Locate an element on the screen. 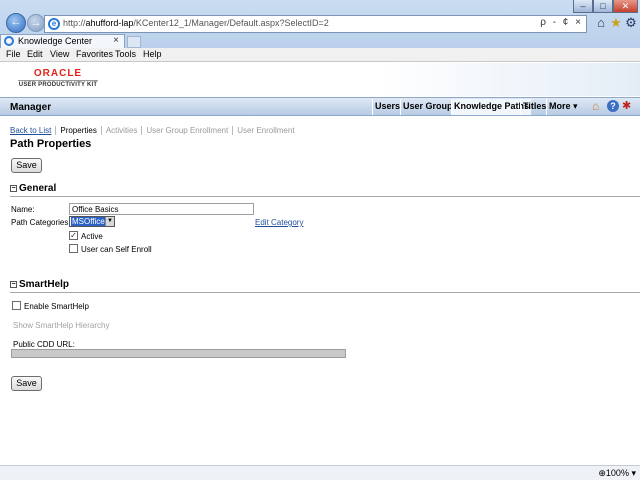  exit-icon: ✱ is located at coordinates (628, 106).